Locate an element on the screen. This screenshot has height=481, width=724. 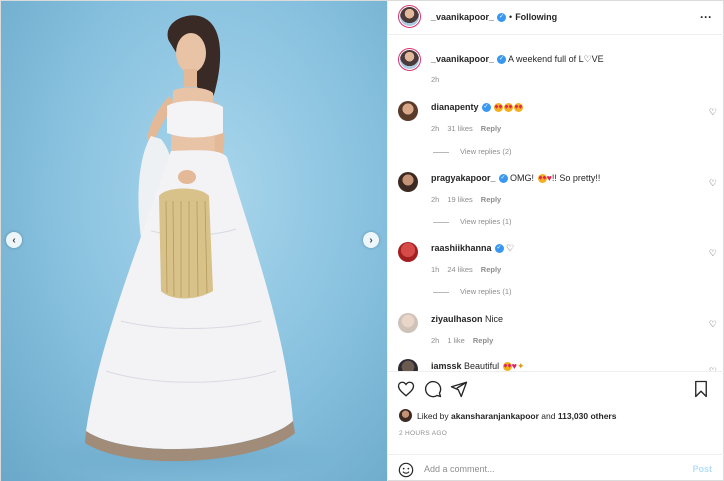
comment-text-line: ziyaulhason Nice is located at coordinates (467, 319).